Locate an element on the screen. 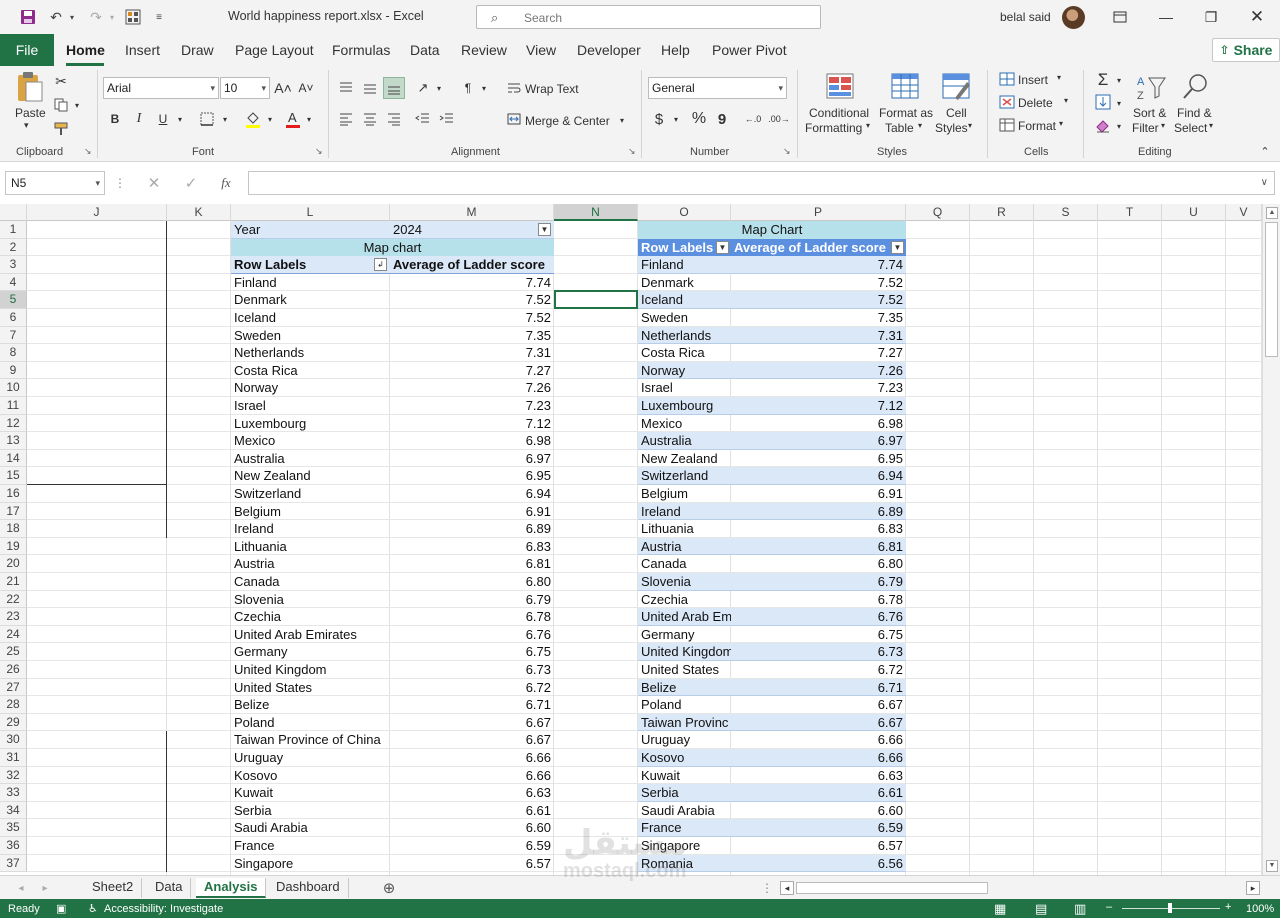 This screenshot has height=918, width=1280. scroll-left-icon: ◂ is located at coordinates (787, 888).